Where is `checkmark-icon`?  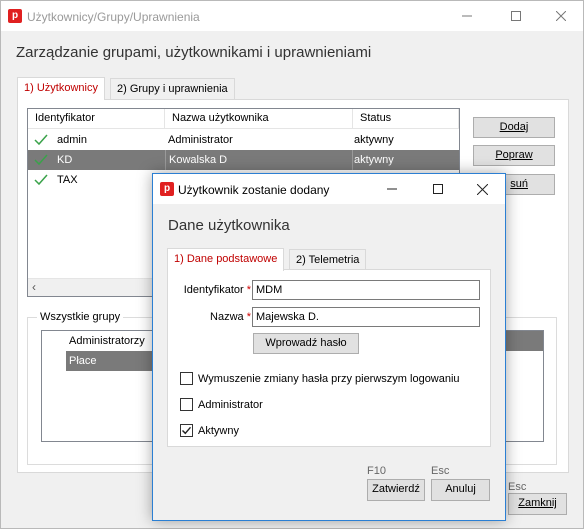 checkmark-icon is located at coordinates (187, 430).